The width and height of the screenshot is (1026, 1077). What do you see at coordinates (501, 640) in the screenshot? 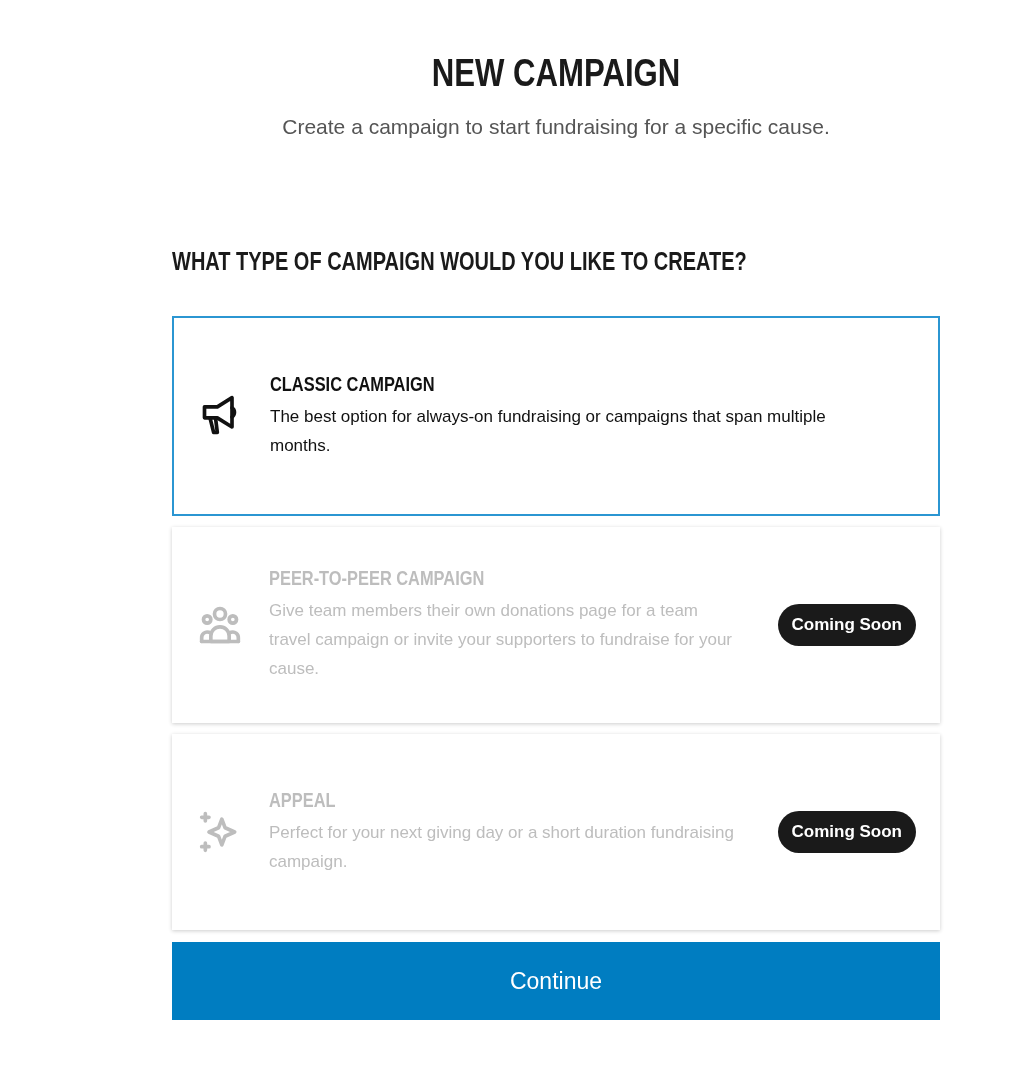
I see `option-description: Give team members their own donations page for a team travel campaign or invite your supporters to fundraise for your cause.` at bounding box center [501, 640].